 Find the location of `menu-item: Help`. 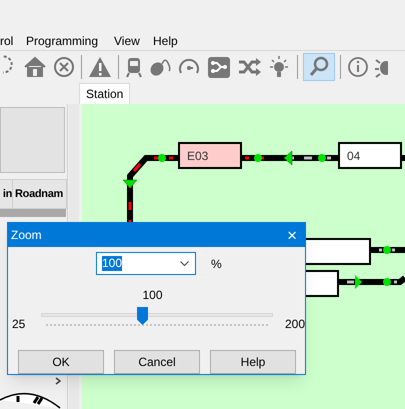

menu-item: Help is located at coordinates (173, 41).